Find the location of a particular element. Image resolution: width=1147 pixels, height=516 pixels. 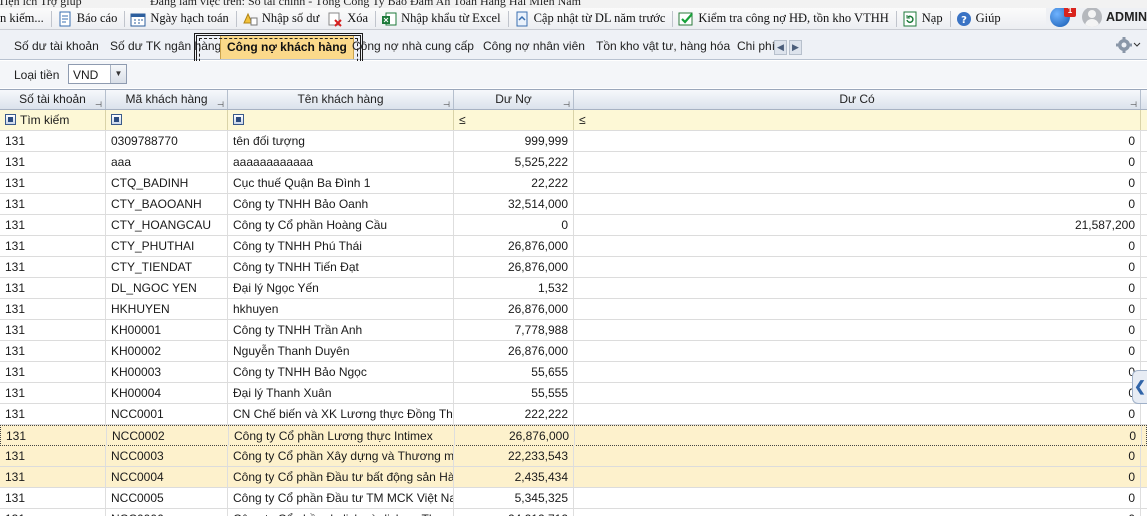

cell-code: DL_NGOC YEN is located at coordinates (167, 288).